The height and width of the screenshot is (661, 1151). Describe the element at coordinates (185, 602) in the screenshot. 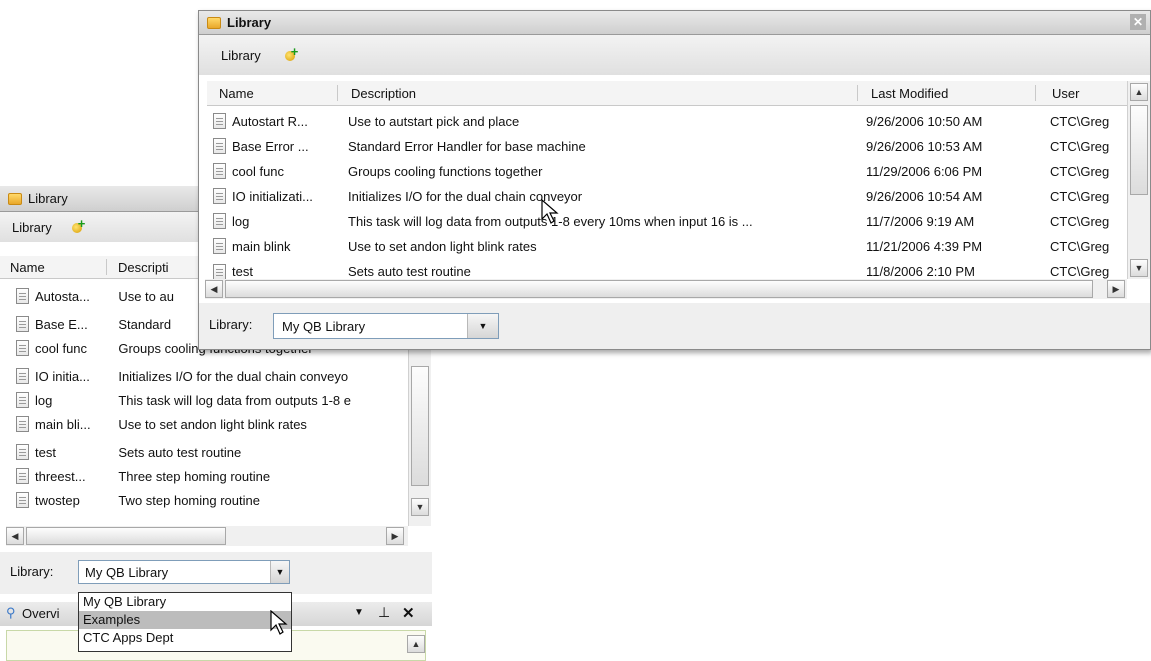

I see `dropdown-option: My QB Library` at that location.